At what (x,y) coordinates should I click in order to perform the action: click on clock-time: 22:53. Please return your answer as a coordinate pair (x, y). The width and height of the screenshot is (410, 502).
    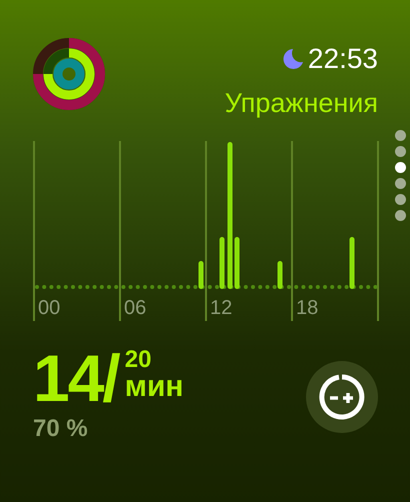
    Looking at the image, I should click on (343, 59).